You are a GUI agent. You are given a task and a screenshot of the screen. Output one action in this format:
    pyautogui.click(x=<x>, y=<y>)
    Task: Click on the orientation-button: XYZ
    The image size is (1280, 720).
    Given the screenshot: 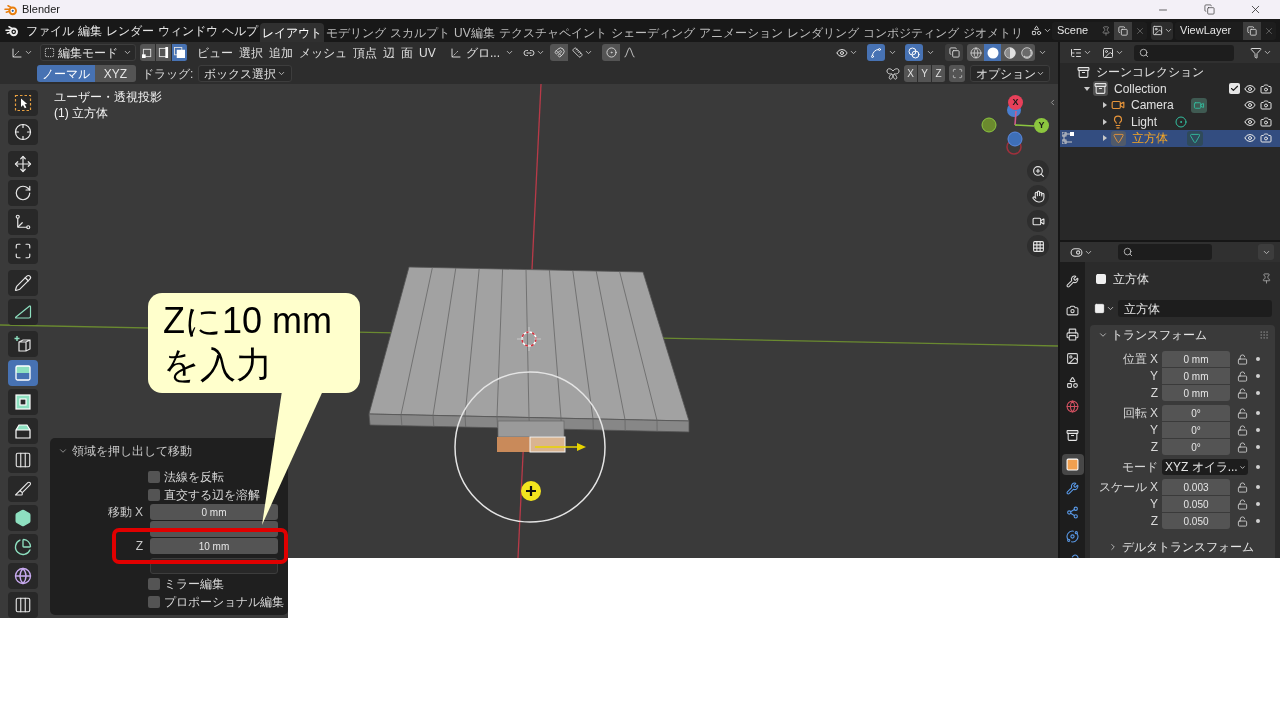 What is the action you would take?
    pyautogui.click(x=115, y=73)
    